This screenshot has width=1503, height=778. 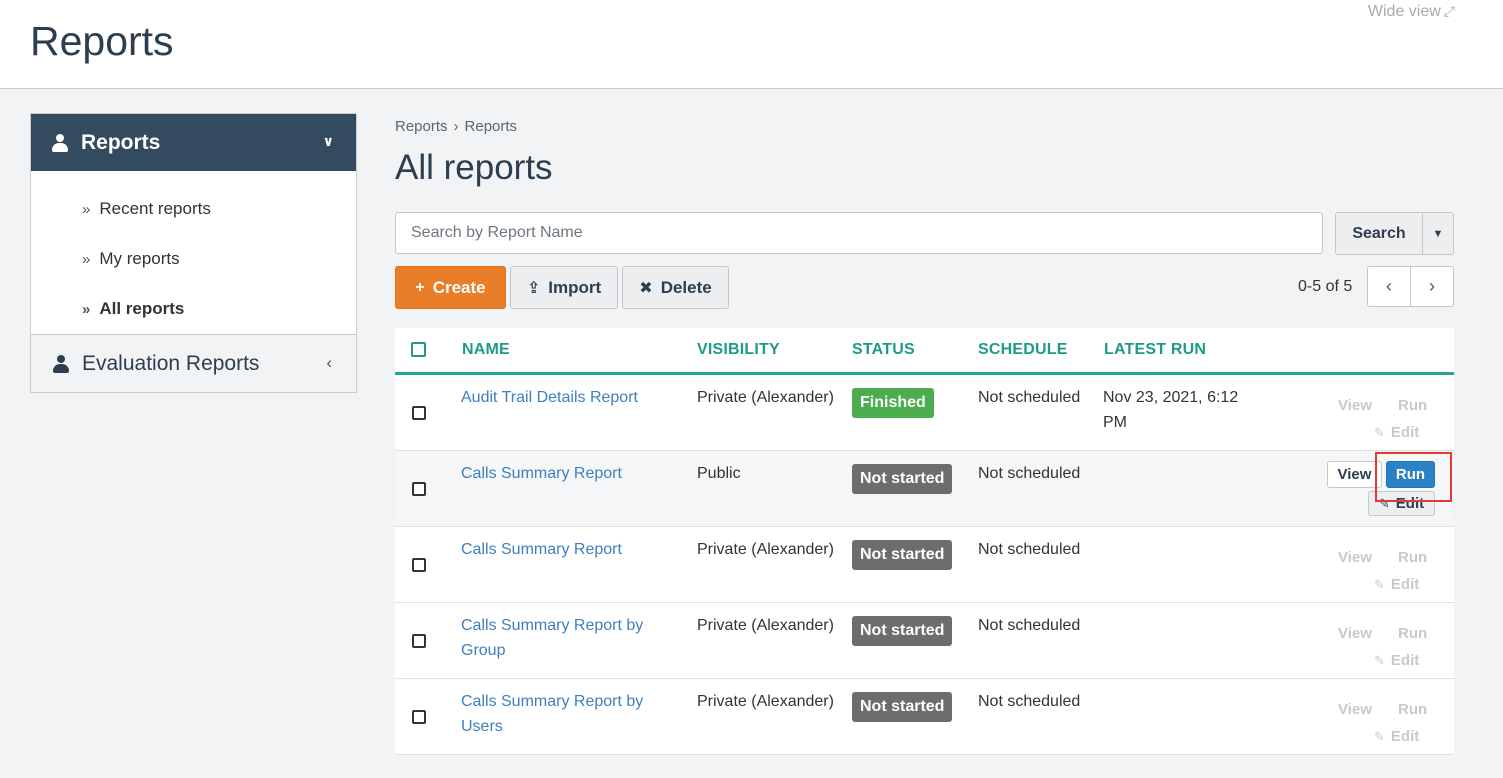 I want to click on sidebar-item-label: All reports, so click(x=142, y=308).